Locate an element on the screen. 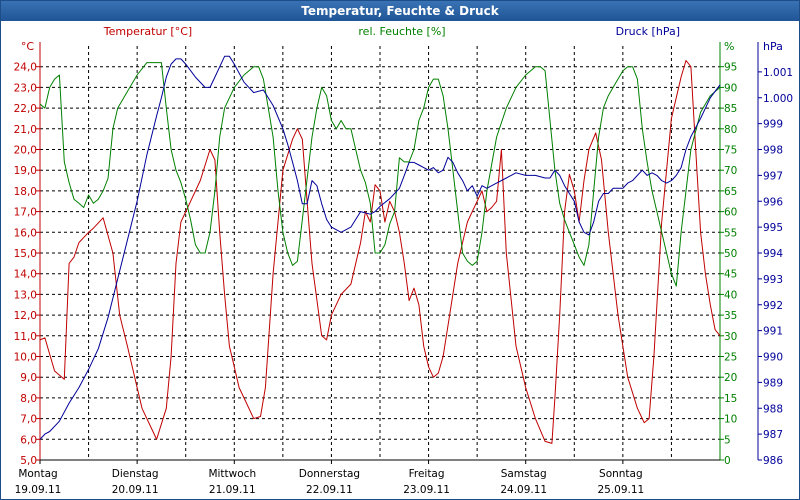  x-tick-date-label: 23.09.11 is located at coordinates (426, 490).